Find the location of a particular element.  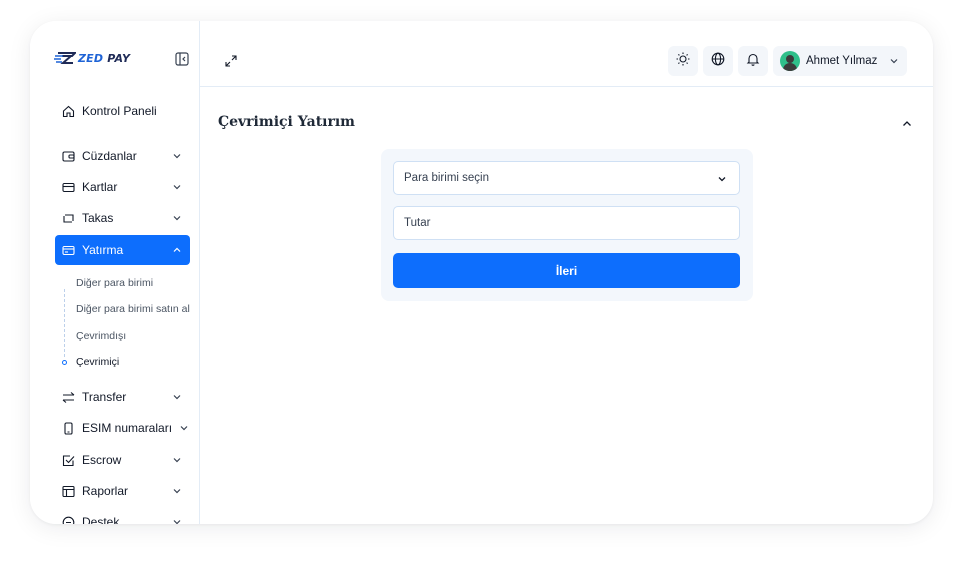

theme-toggle-button is located at coordinates (683, 61).